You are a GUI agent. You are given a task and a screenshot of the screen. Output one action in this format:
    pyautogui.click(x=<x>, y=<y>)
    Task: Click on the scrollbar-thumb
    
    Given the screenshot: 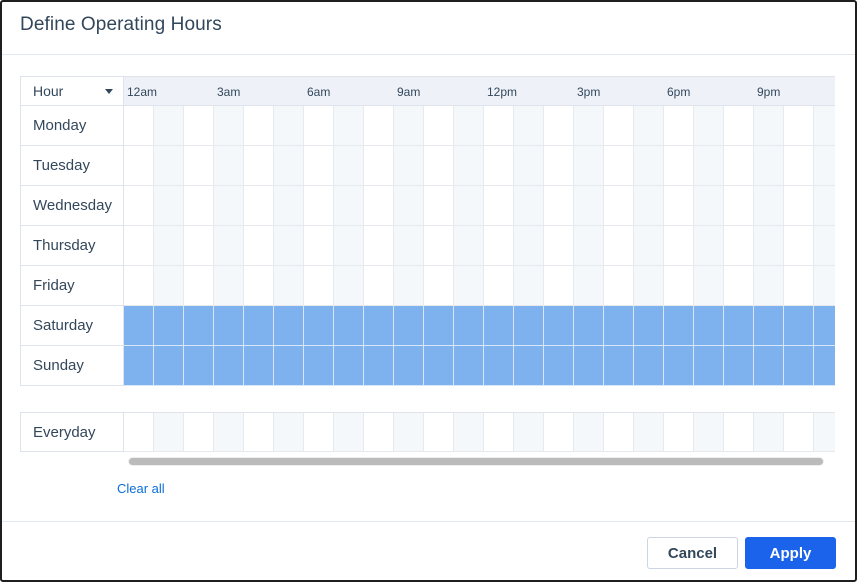 What is the action you would take?
    pyautogui.click(x=476, y=461)
    